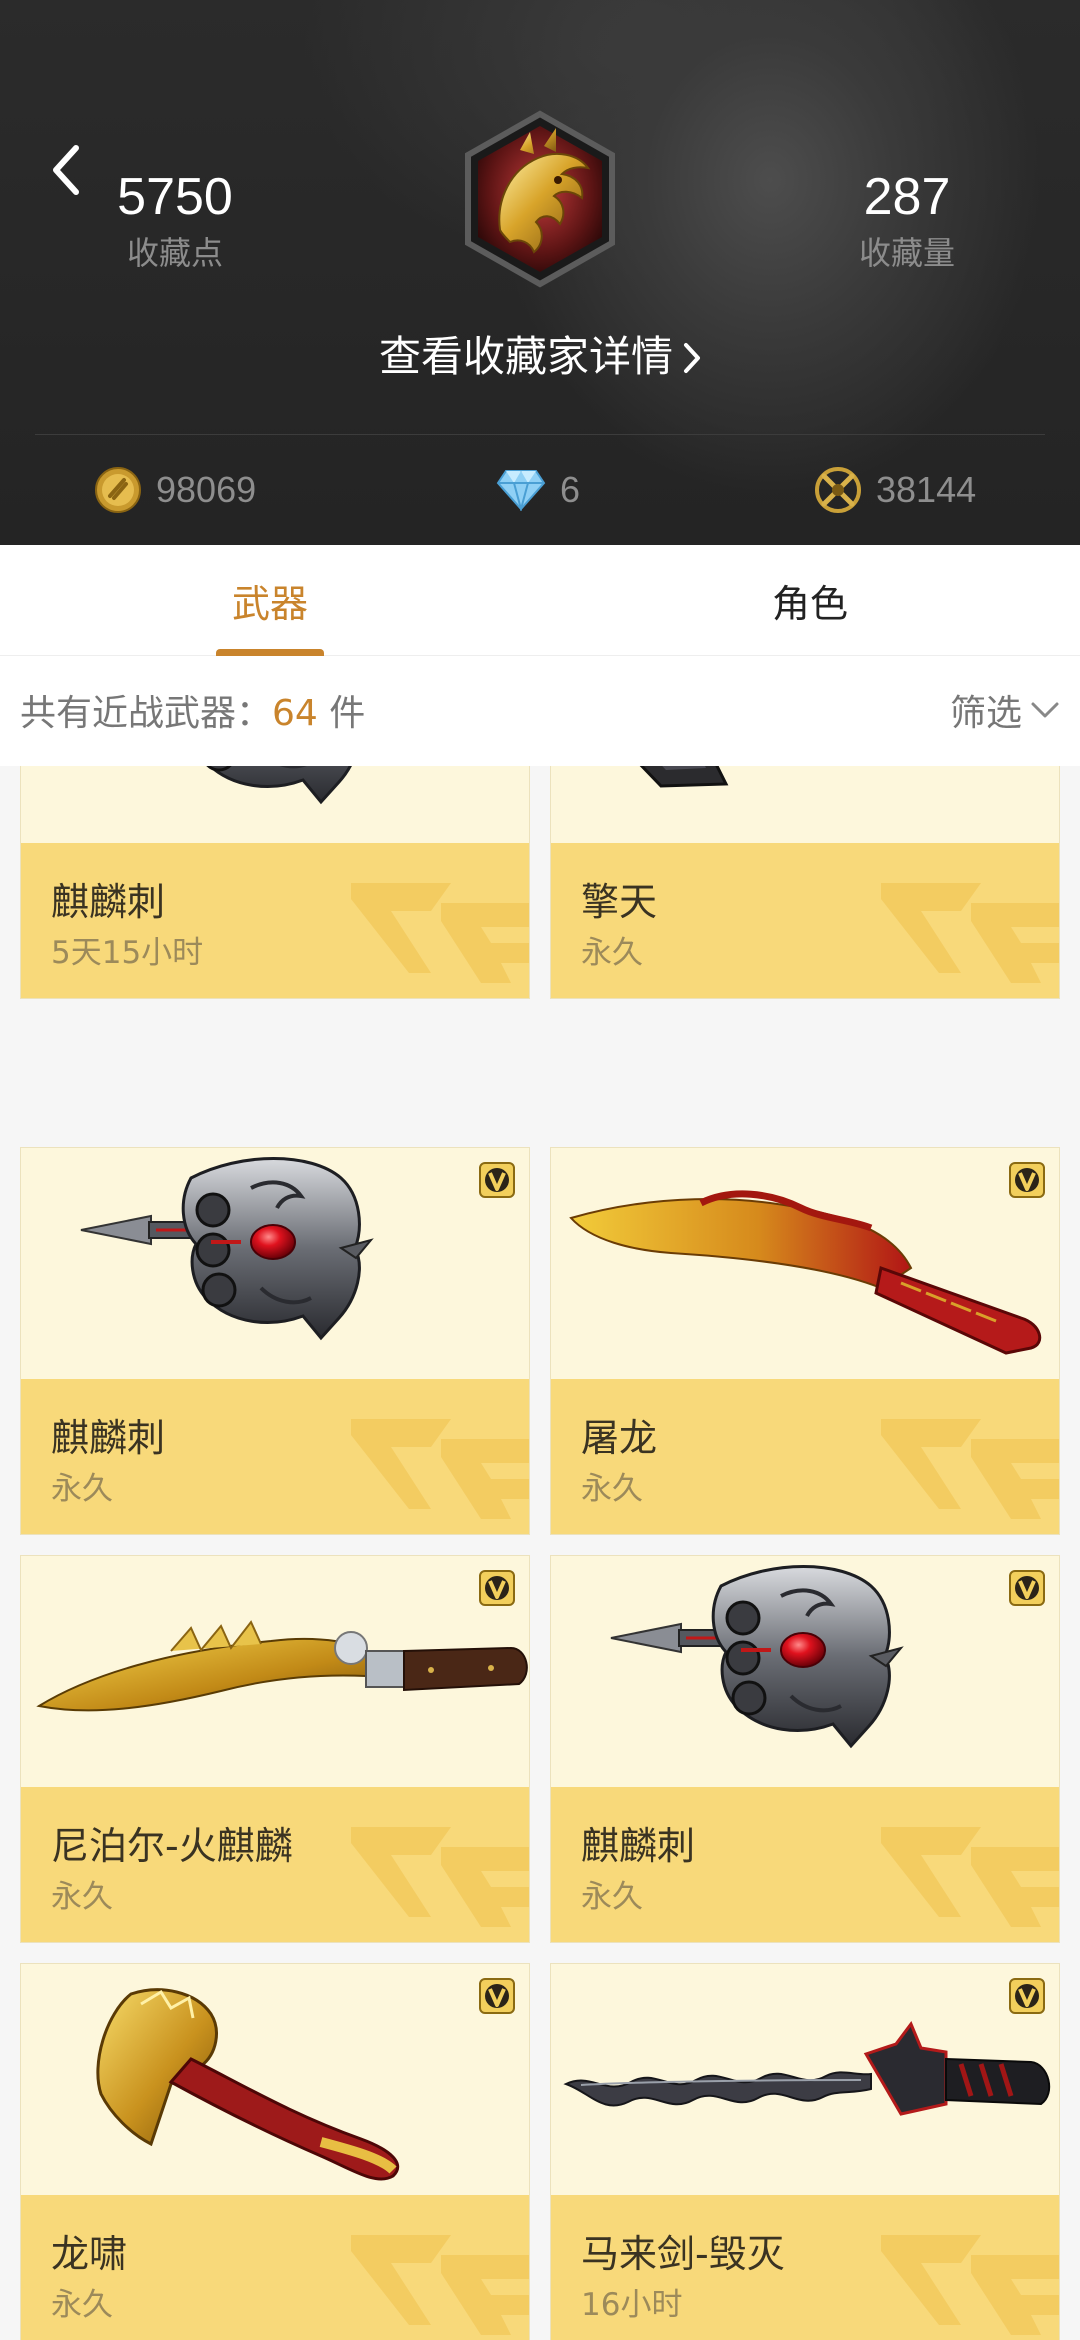 The image size is (1080, 2340). Describe the element at coordinates (619, 1438) in the screenshot. I see `weapon-name: 屠龙` at that location.